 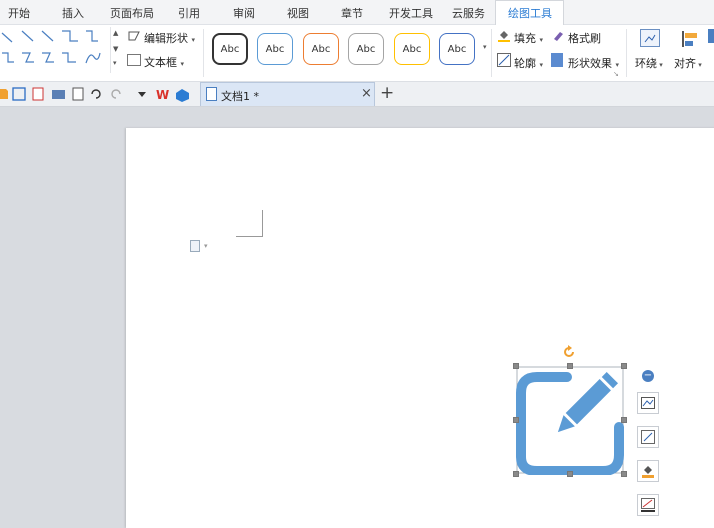 I want to click on resize-handle-e, so click(x=624, y=420).